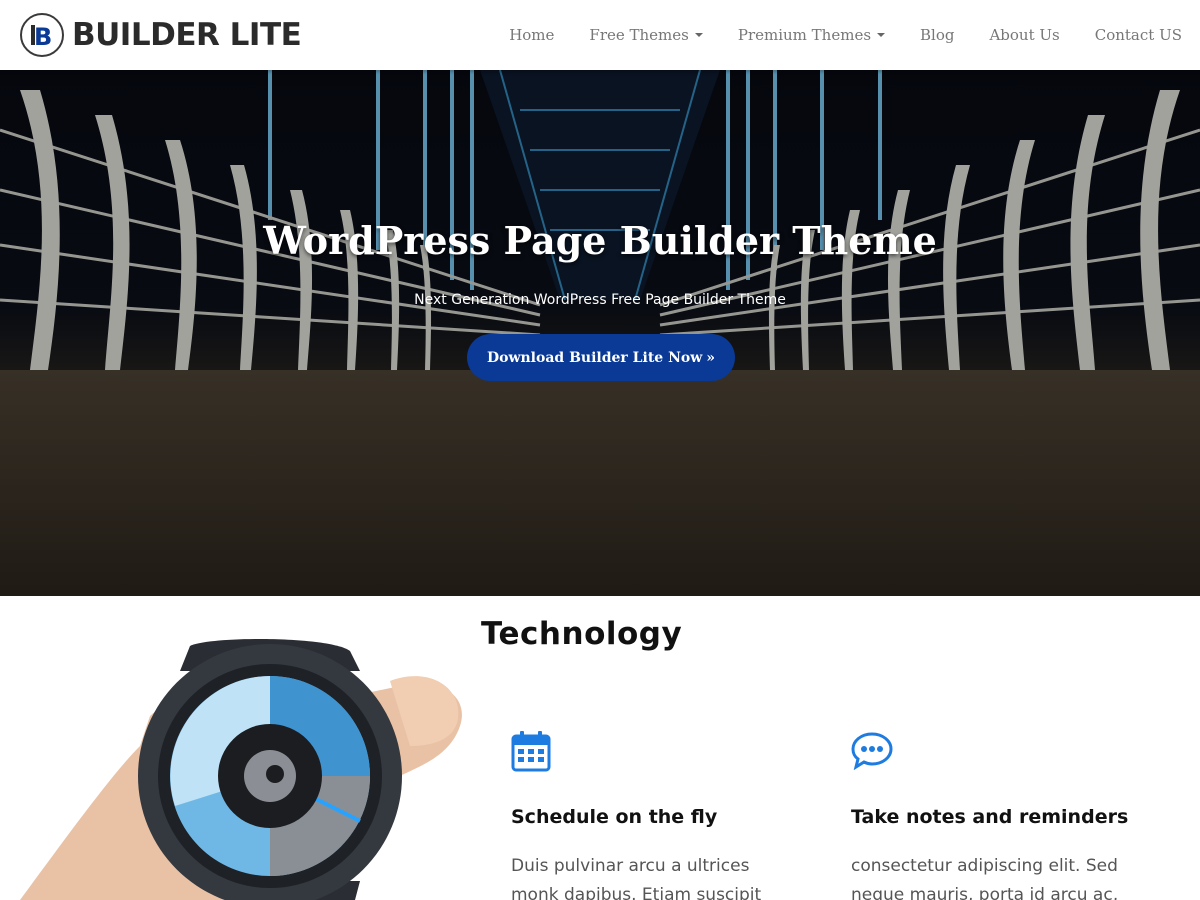 The width and height of the screenshot is (1200, 900). What do you see at coordinates (235, 748) in the screenshot?
I see `watch-image` at bounding box center [235, 748].